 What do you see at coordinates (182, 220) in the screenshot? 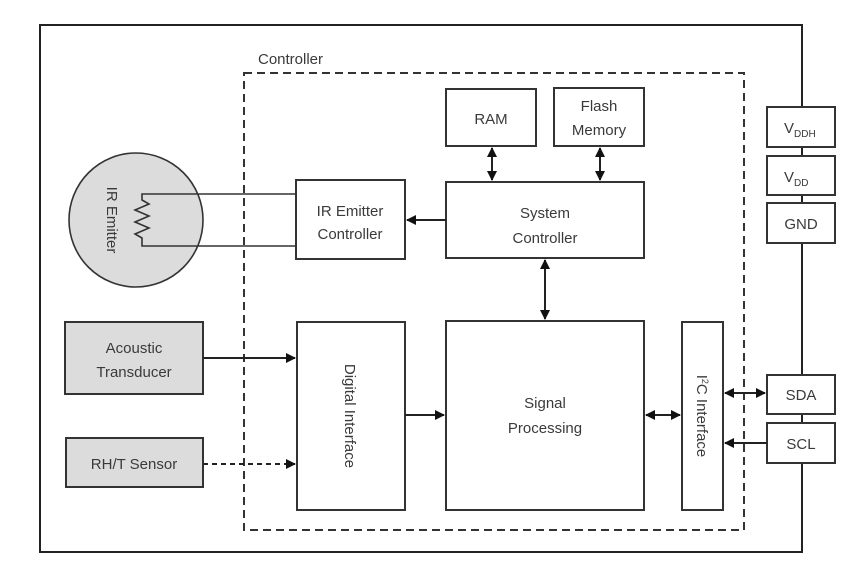
I see `ir-emitter: IR Emitter` at bounding box center [182, 220].